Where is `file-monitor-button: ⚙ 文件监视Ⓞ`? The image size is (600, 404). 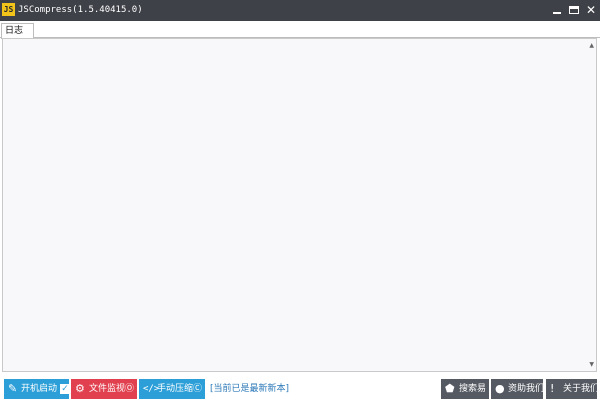
file-monitor-button: ⚙ 文件监视Ⓞ is located at coordinates (104, 389).